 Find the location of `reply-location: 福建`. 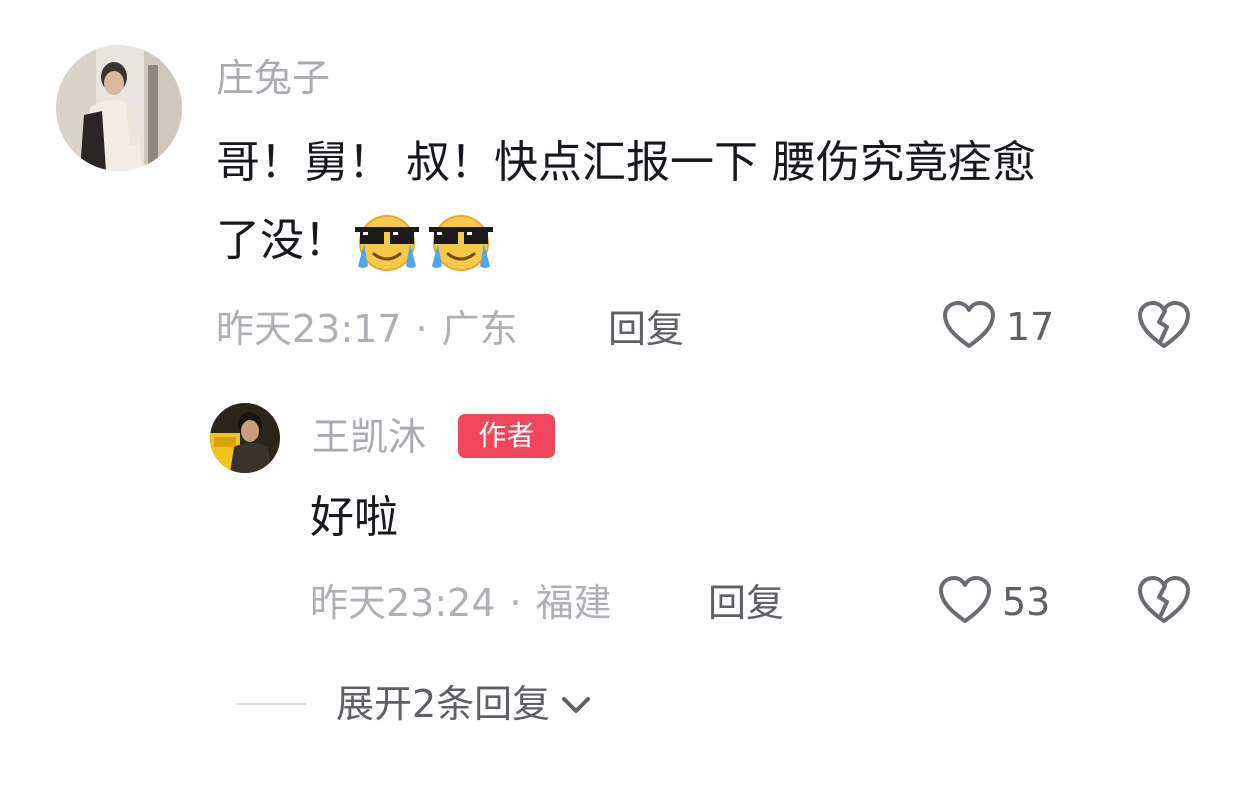

reply-location: 福建 is located at coordinates (573, 603).